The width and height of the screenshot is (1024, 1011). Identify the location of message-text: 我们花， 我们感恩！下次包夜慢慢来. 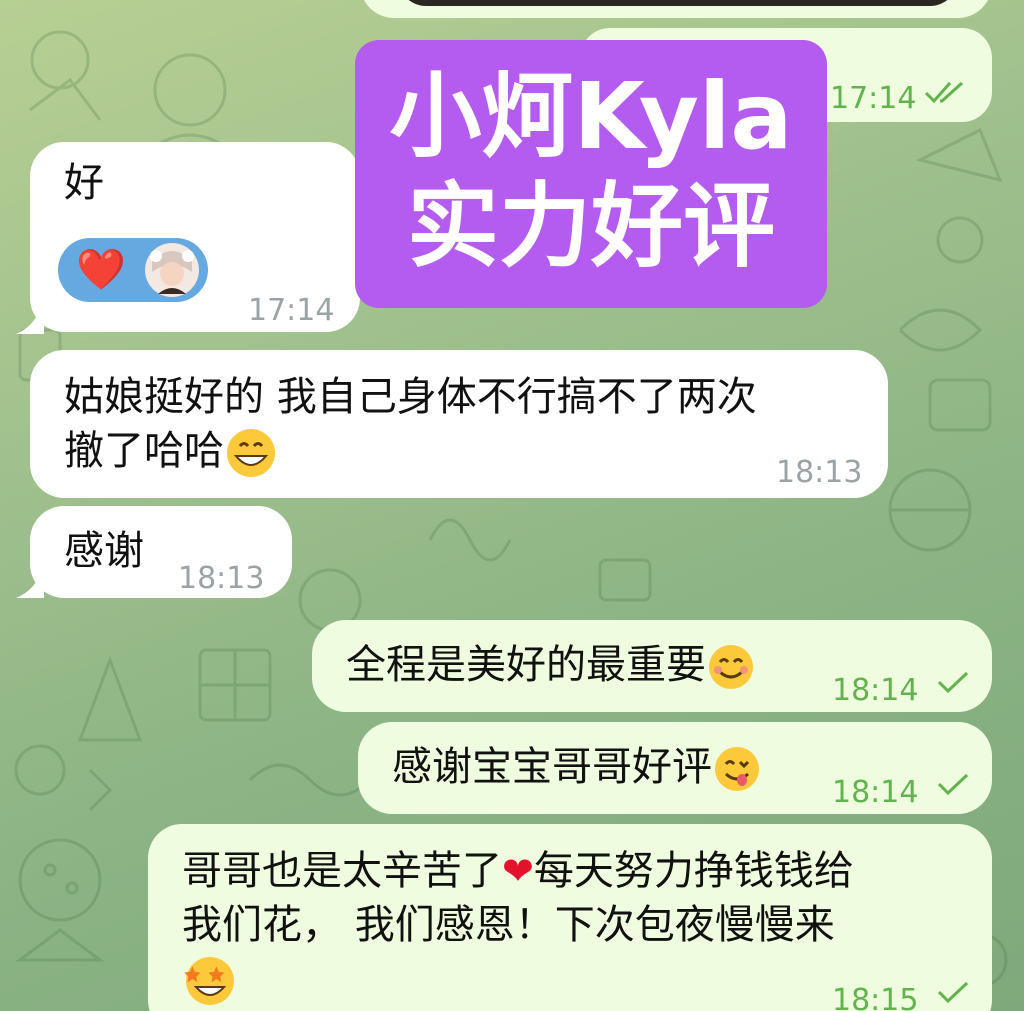
(508, 925).